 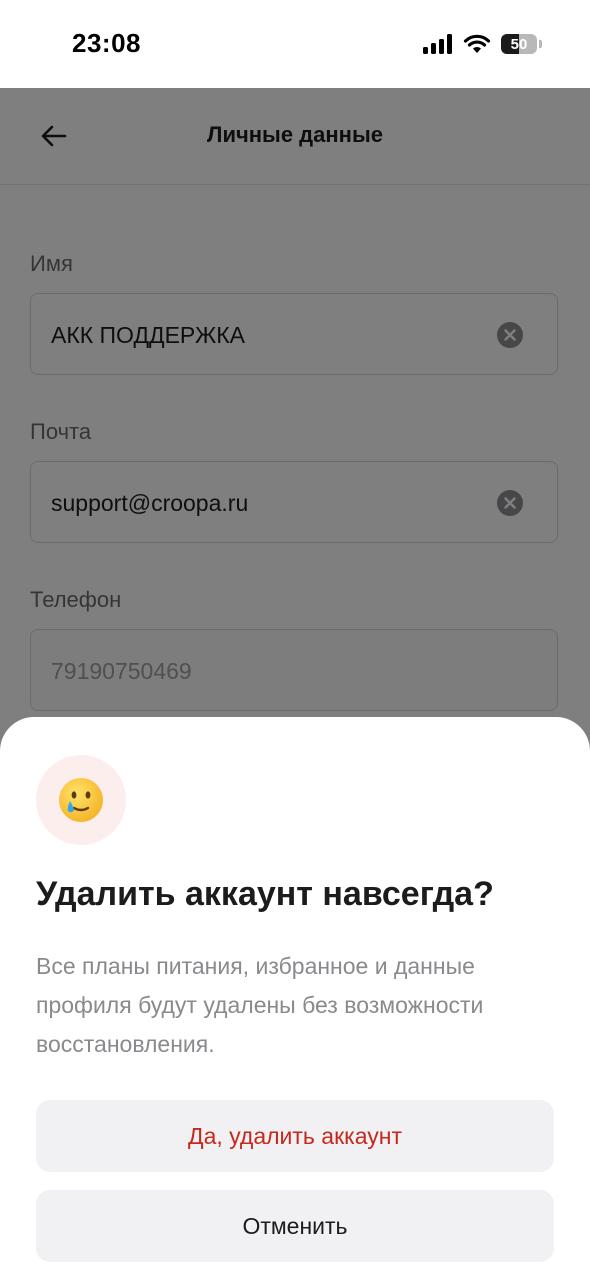 I want to click on emoji-badge, so click(x=81, y=800).